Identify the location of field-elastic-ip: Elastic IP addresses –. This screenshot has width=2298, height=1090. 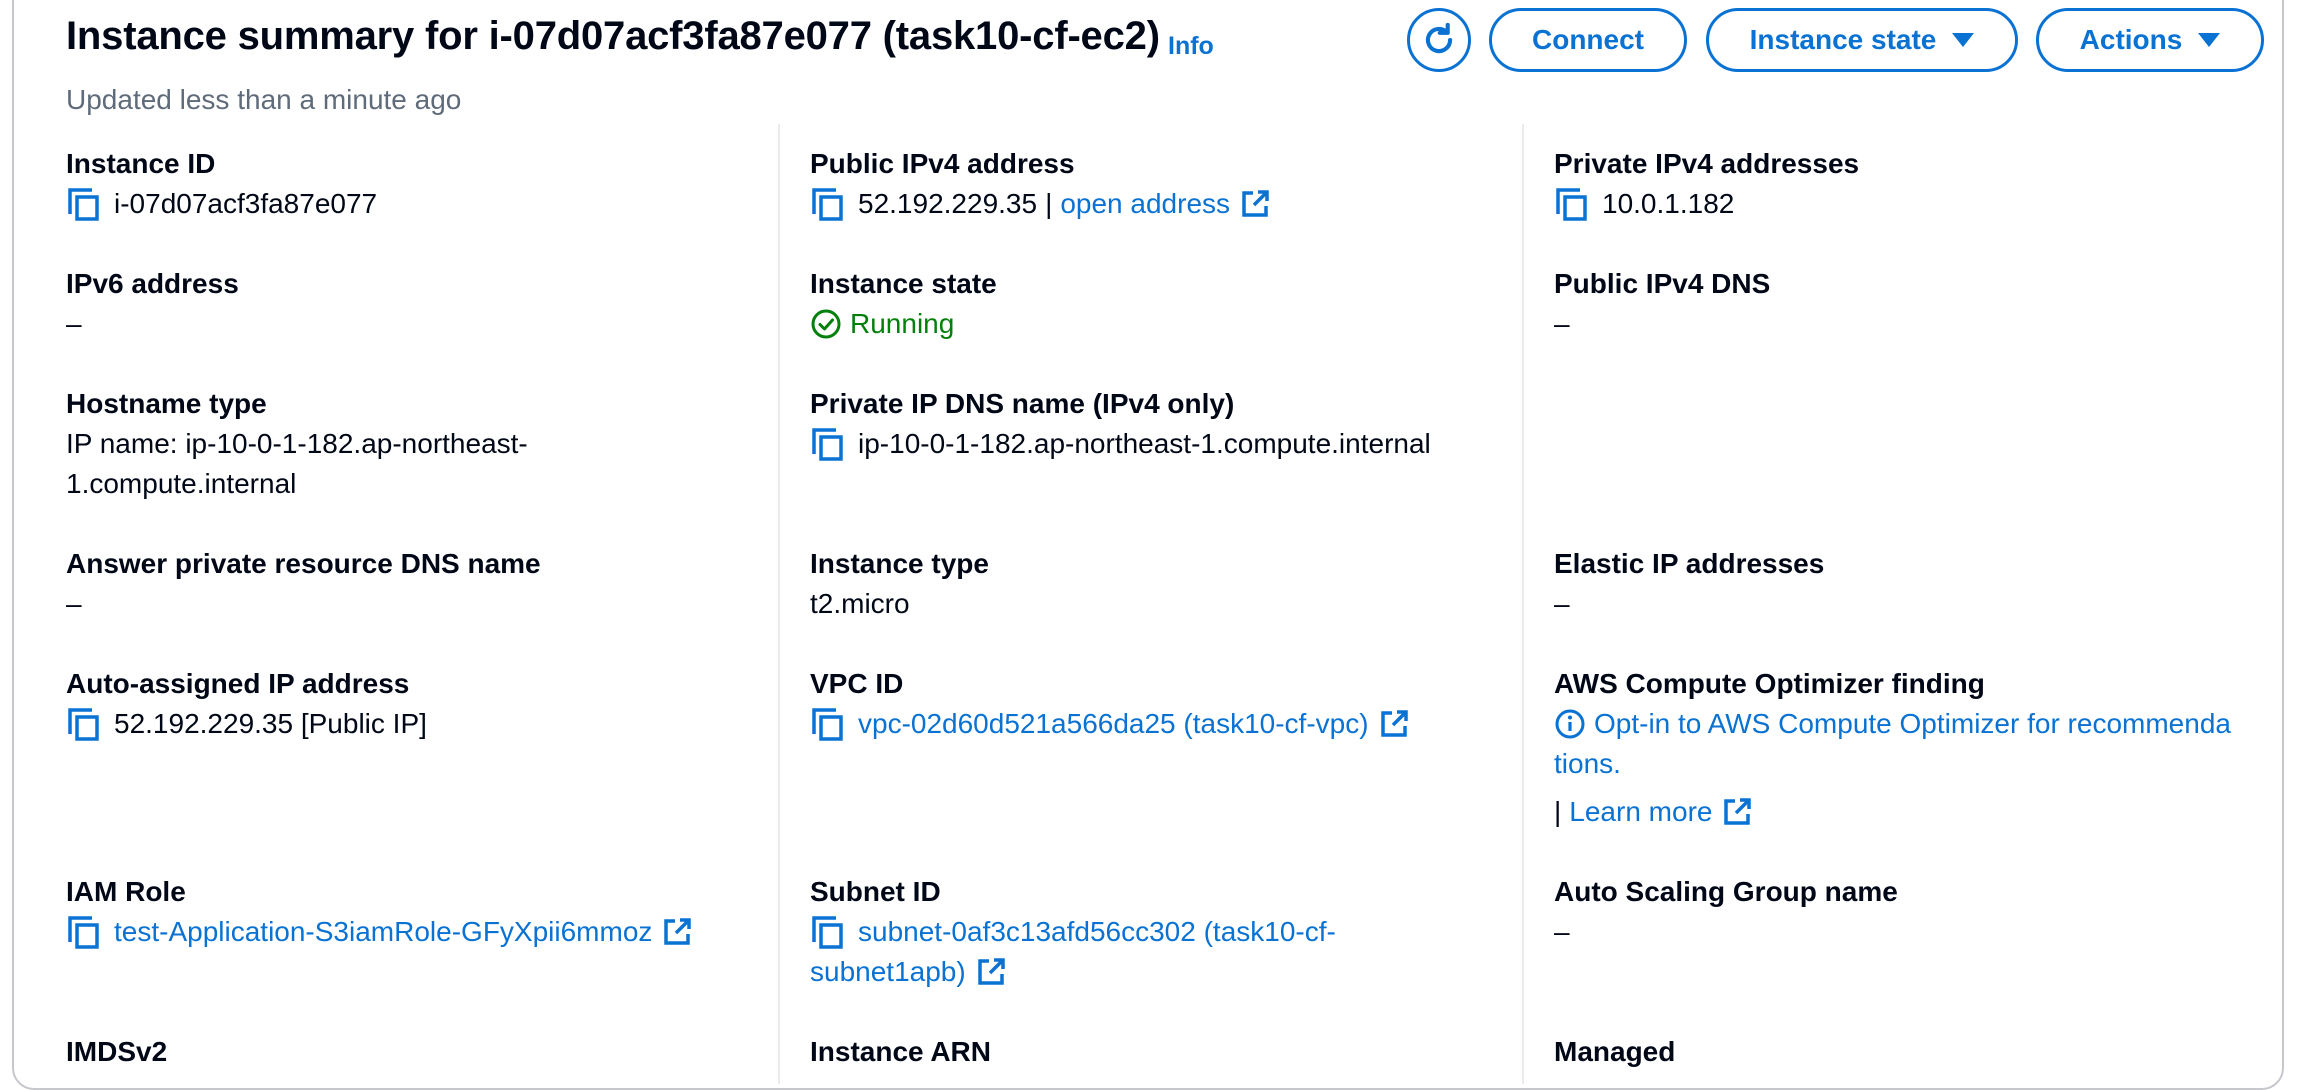
(1689, 585).